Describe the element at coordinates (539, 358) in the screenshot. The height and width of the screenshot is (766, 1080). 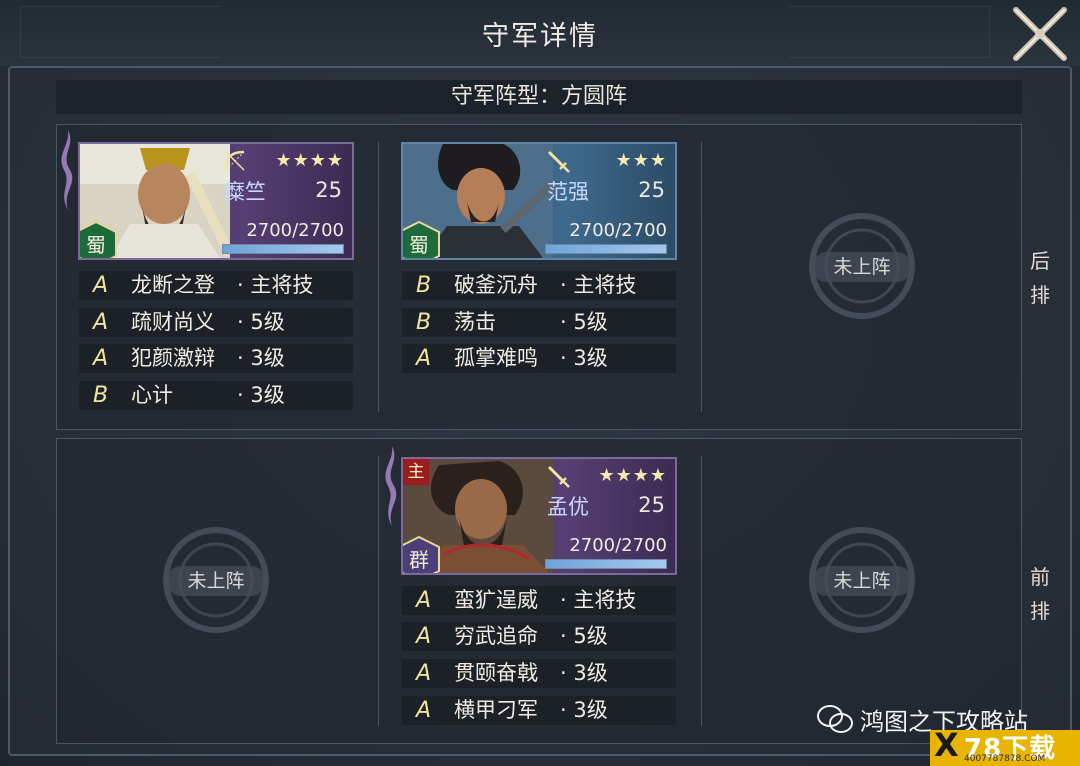
I see `skill-row: A 孤掌难鸣 · 3级` at that location.